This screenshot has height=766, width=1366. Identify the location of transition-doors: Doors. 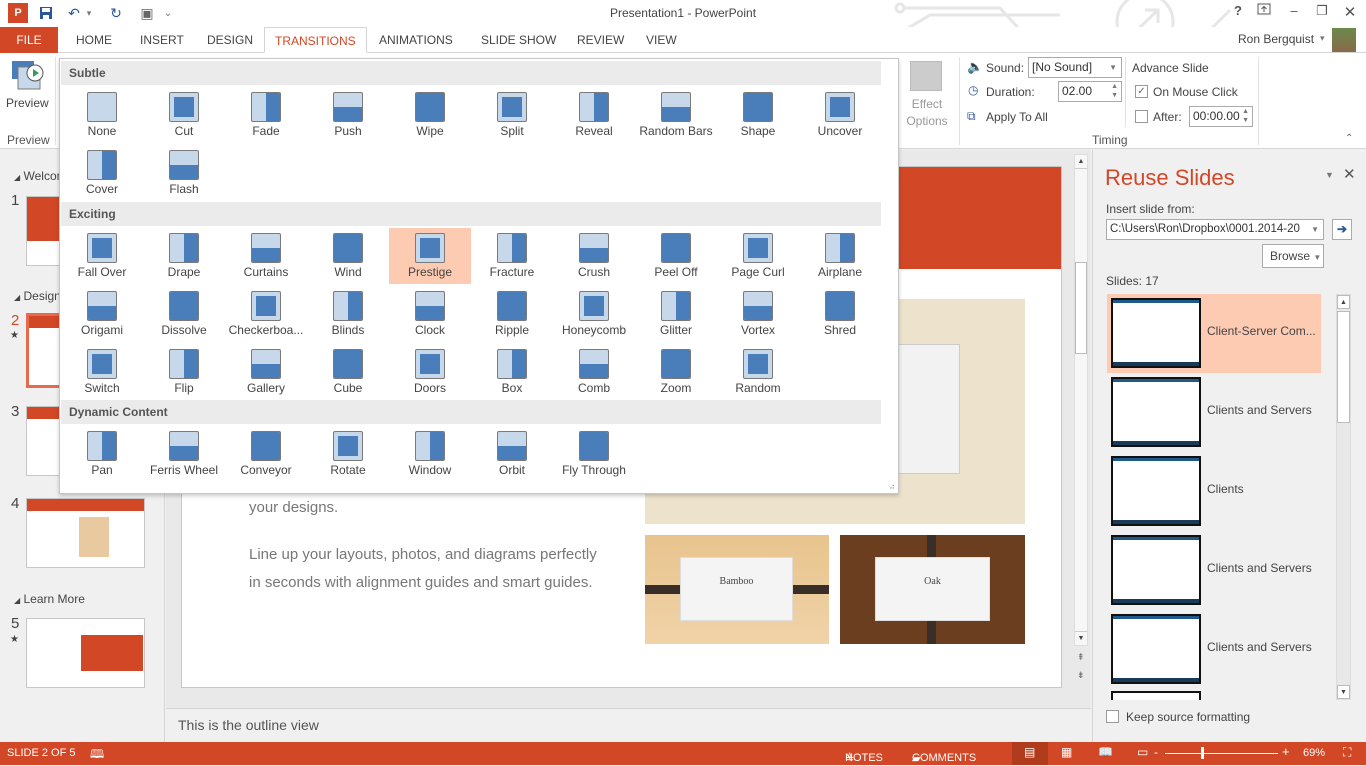
(430, 372).